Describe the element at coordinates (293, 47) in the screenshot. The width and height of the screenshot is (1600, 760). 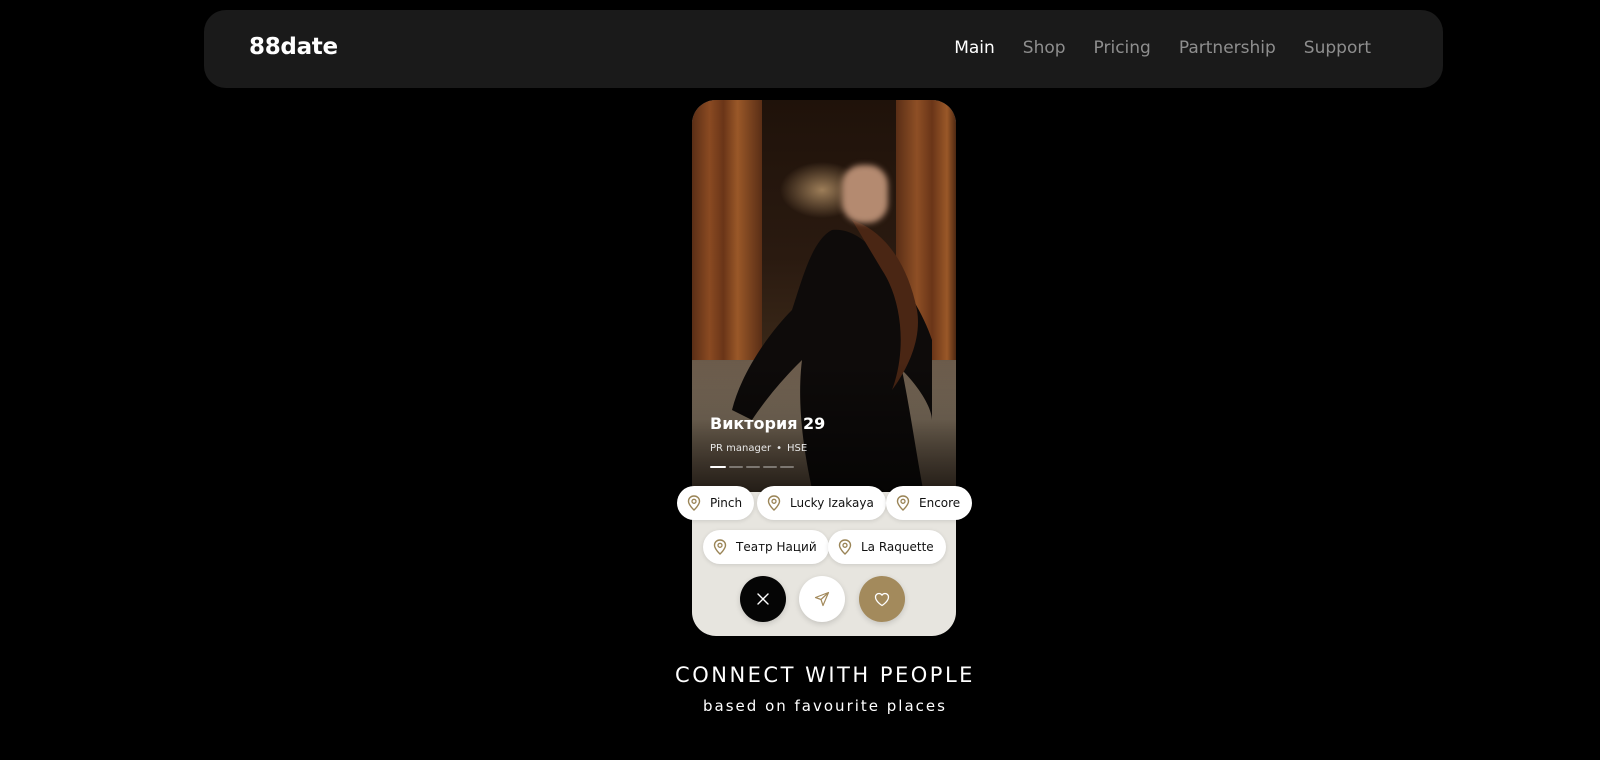
I see `logo: 88date` at that location.